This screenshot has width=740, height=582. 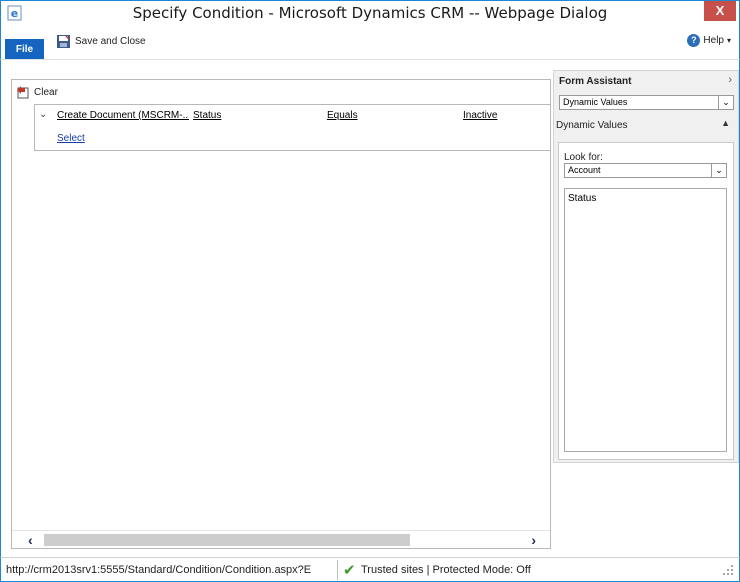 What do you see at coordinates (370, 43) in the screenshot?
I see `ribbon: File Save and Close ? Help ▾` at bounding box center [370, 43].